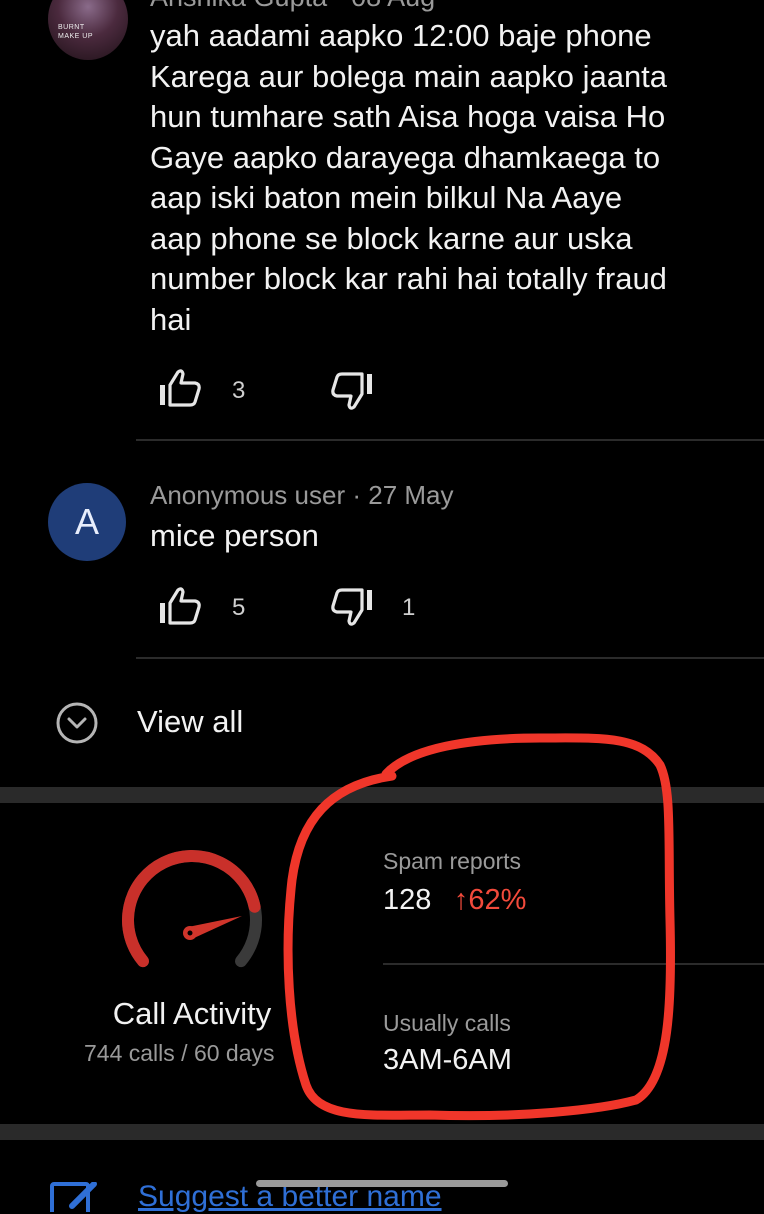 The image size is (764, 1214). I want to click on call-activity-title: Call Activity, so click(192, 1013).